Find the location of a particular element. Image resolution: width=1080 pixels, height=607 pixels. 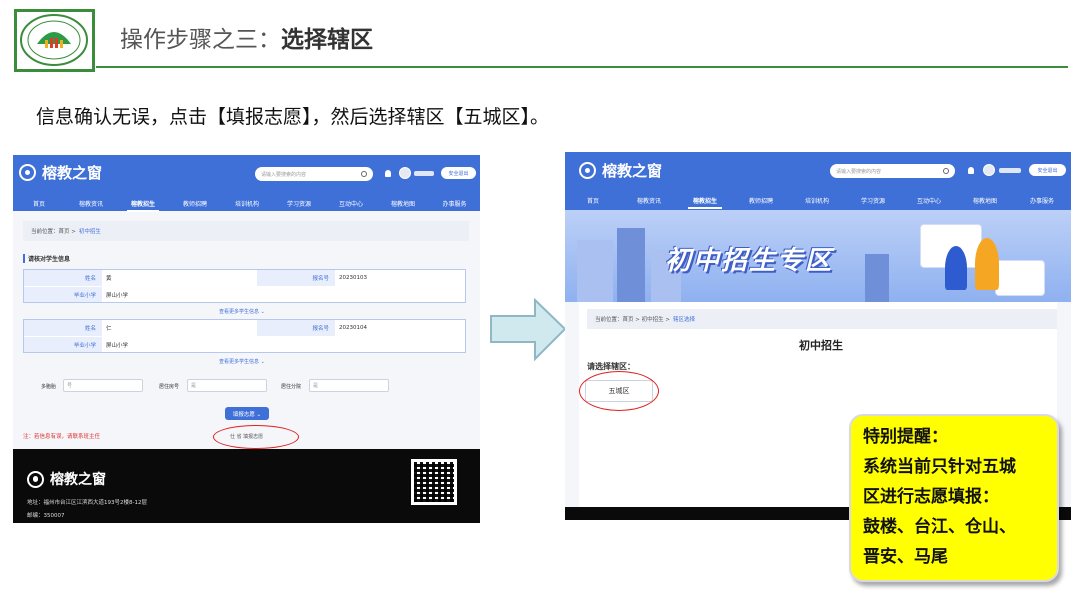

footer-brand: 榕教之窗 is located at coordinates (66, 479).